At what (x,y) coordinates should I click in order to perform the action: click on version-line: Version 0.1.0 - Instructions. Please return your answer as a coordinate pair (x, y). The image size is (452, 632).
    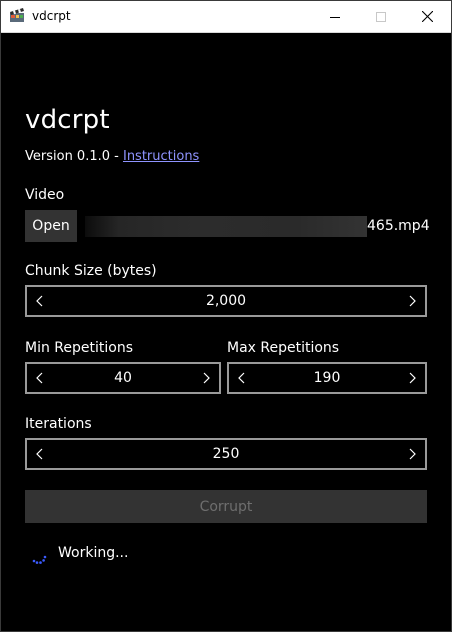
    Looking at the image, I should click on (112, 156).